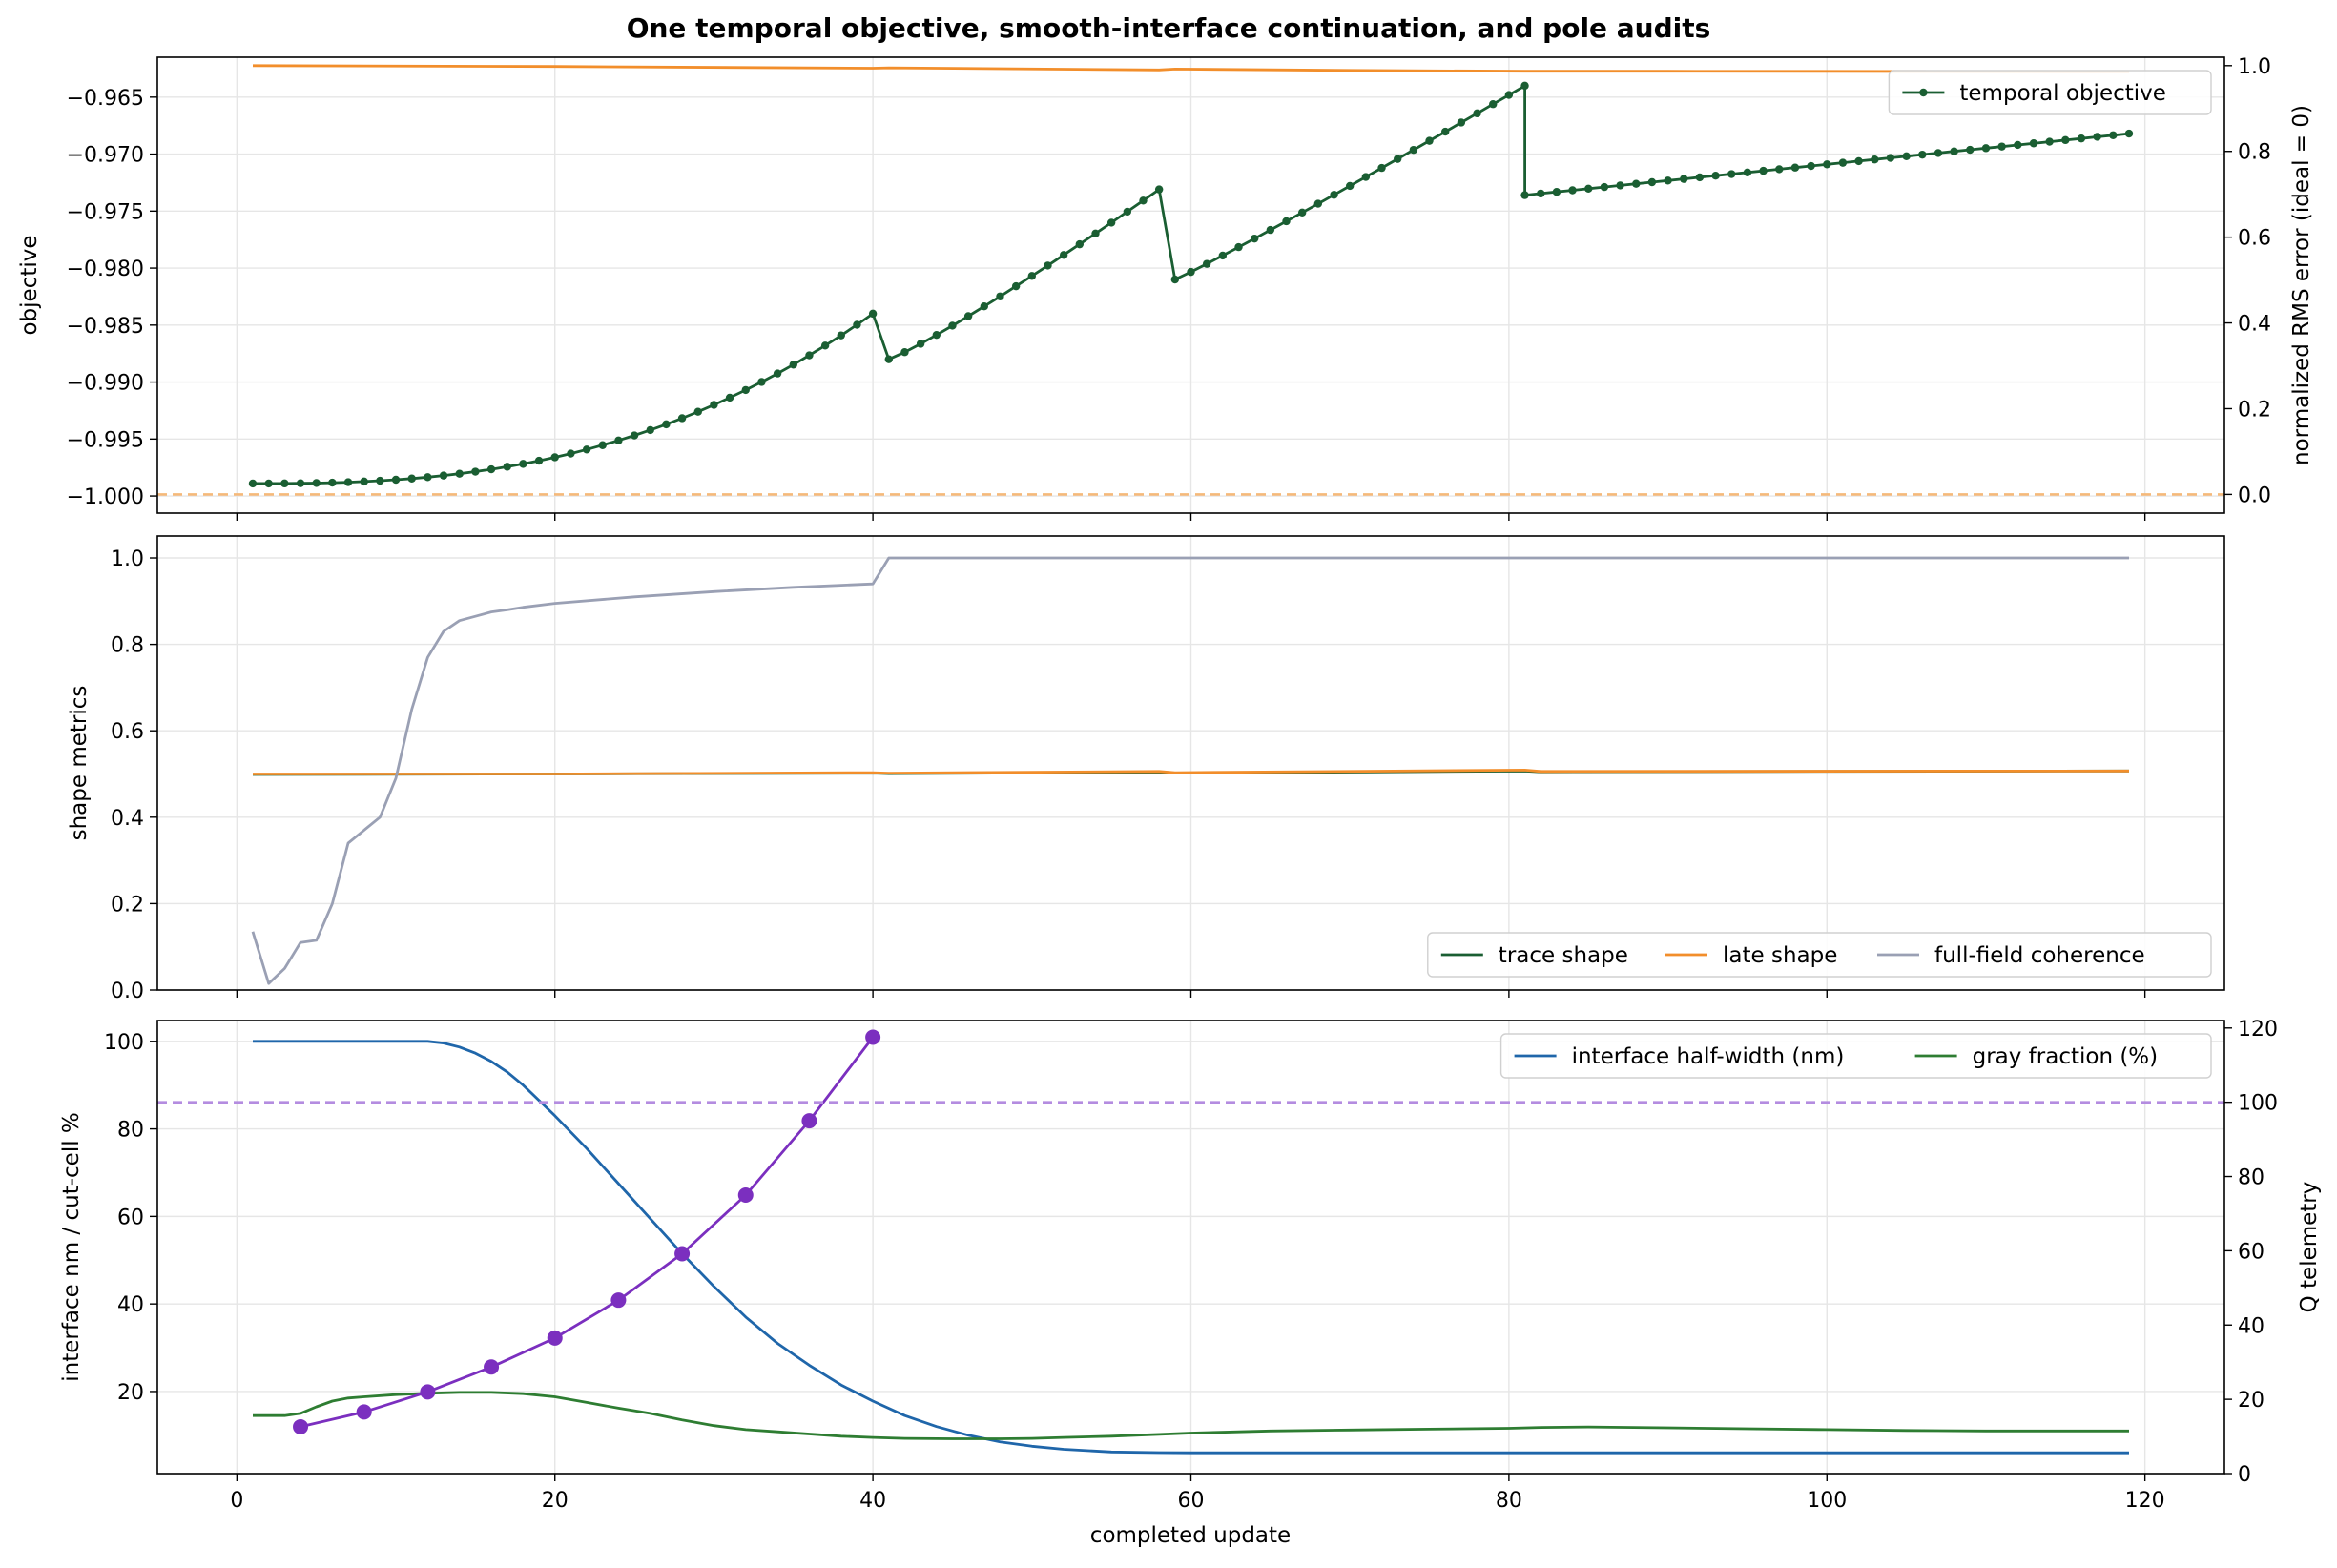 Image resolution: width=2337 pixels, height=1568 pixels. What do you see at coordinates (1190, 1535) in the screenshot?
I see `x-axis-label: completed update` at bounding box center [1190, 1535].